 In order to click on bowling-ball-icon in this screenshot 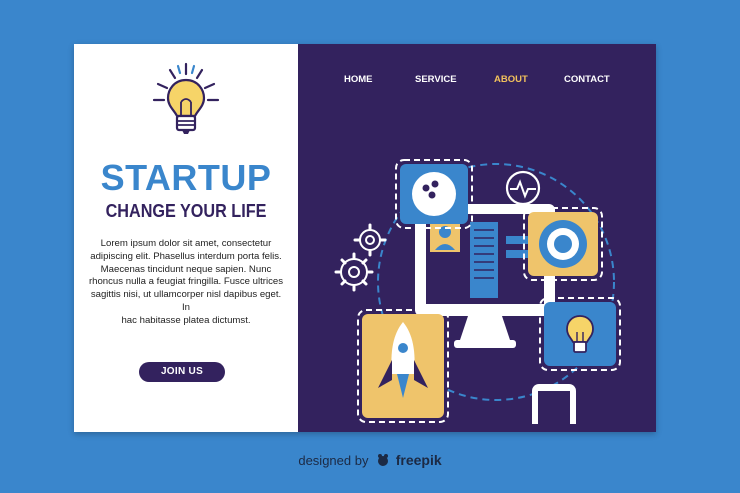, I will do `click(434, 194)`.